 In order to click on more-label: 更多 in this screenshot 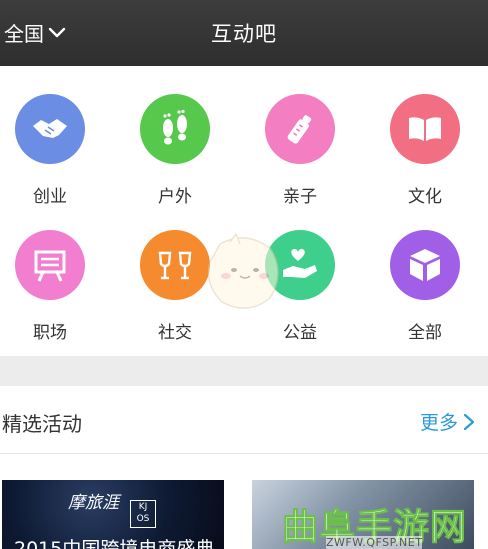, I will do `click(438, 423)`.